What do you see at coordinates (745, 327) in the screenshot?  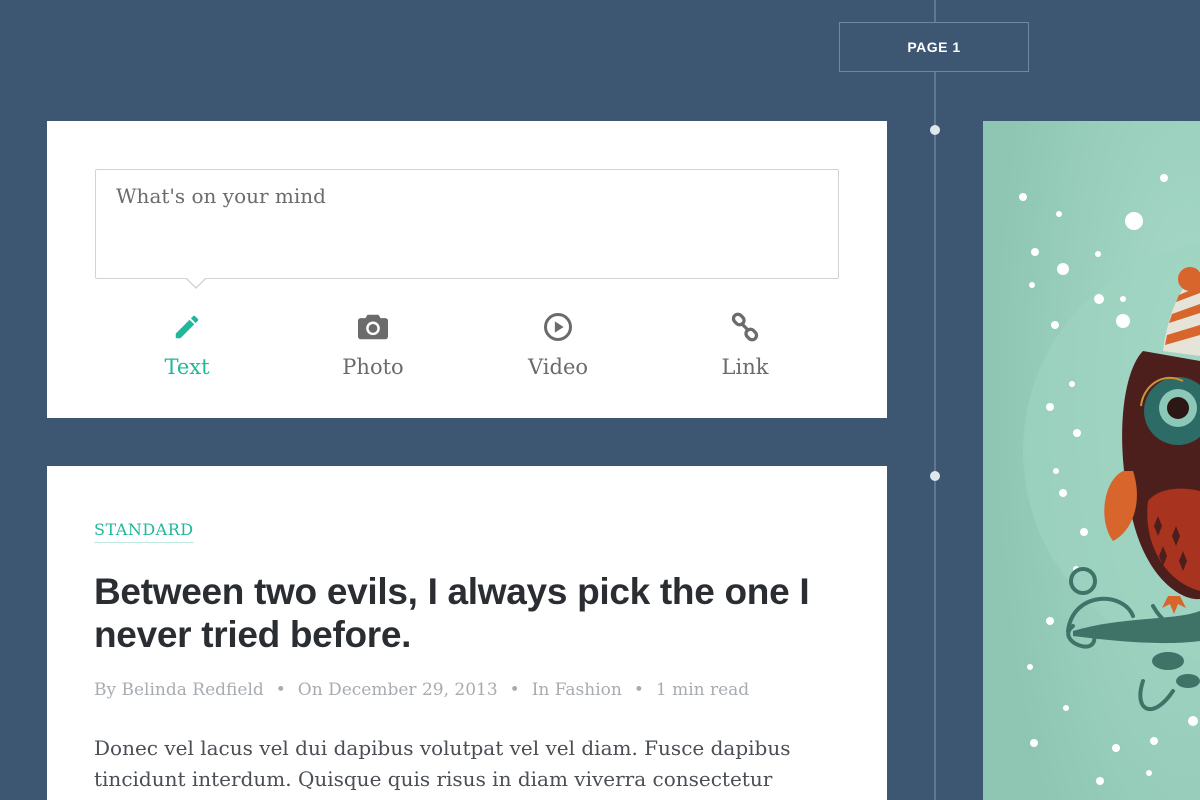 I see `link-icon` at bounding box center [745, 327].